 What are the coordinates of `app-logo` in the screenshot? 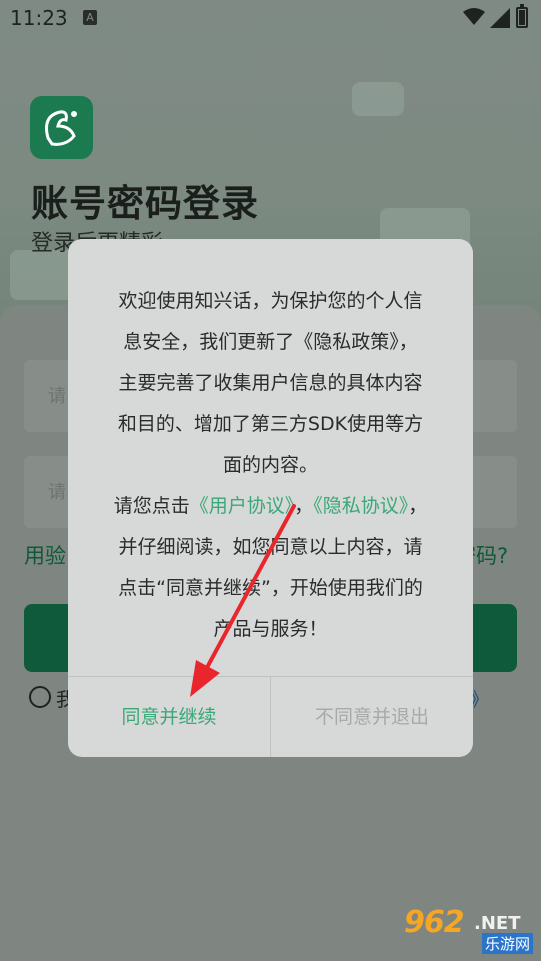 It's located at (61, 127).